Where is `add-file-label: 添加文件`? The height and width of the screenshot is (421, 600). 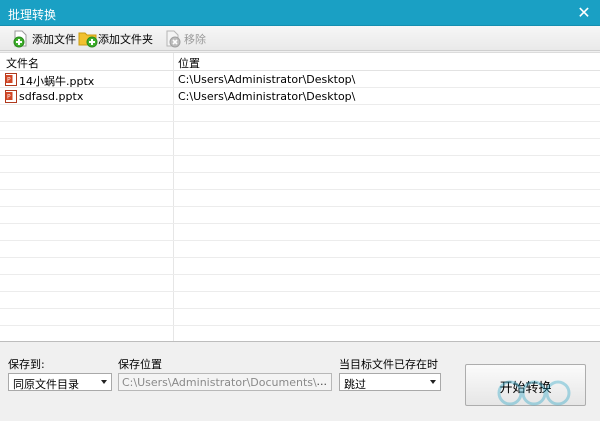
add-file-label: 添加文件 is located at coordinates (54, 39).